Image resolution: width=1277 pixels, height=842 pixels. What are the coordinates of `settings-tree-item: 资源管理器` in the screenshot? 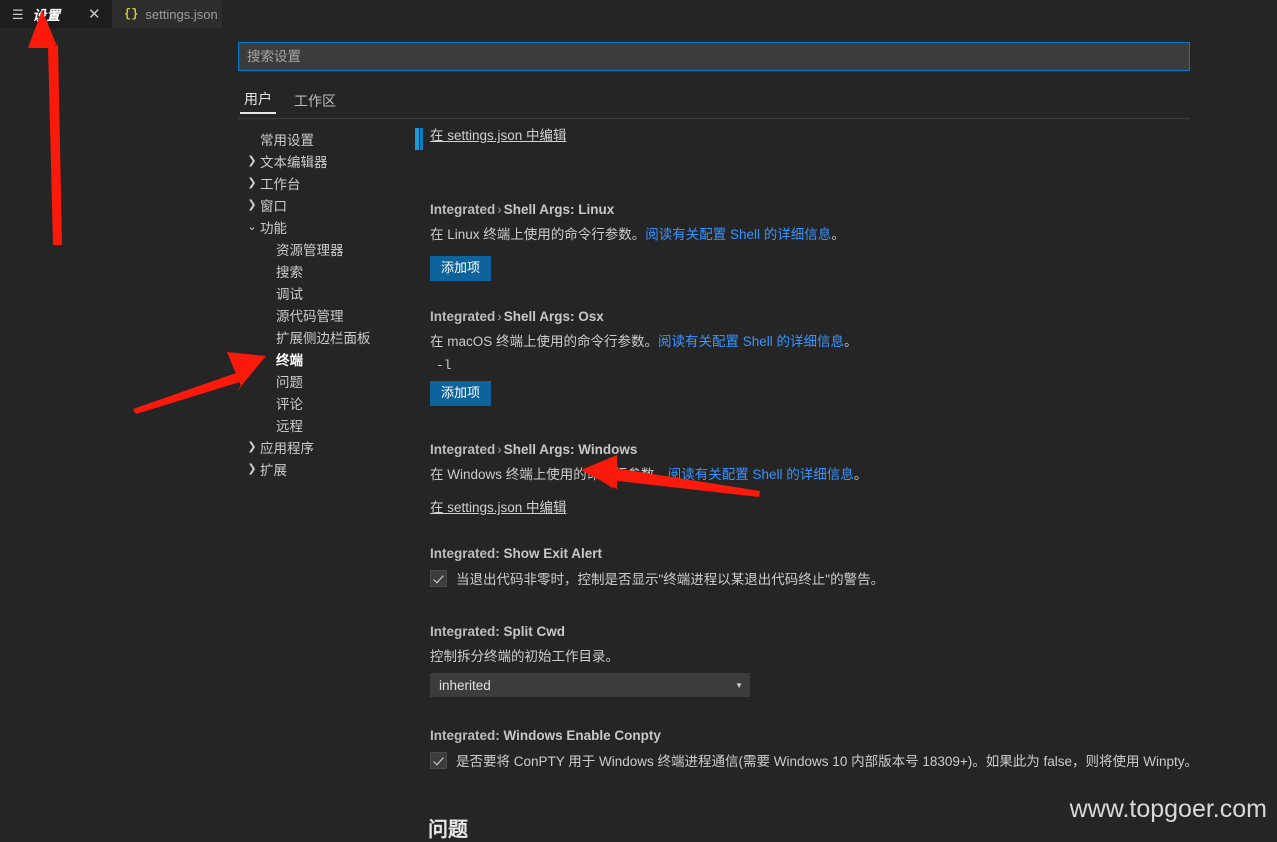 It's located at (328, 249).